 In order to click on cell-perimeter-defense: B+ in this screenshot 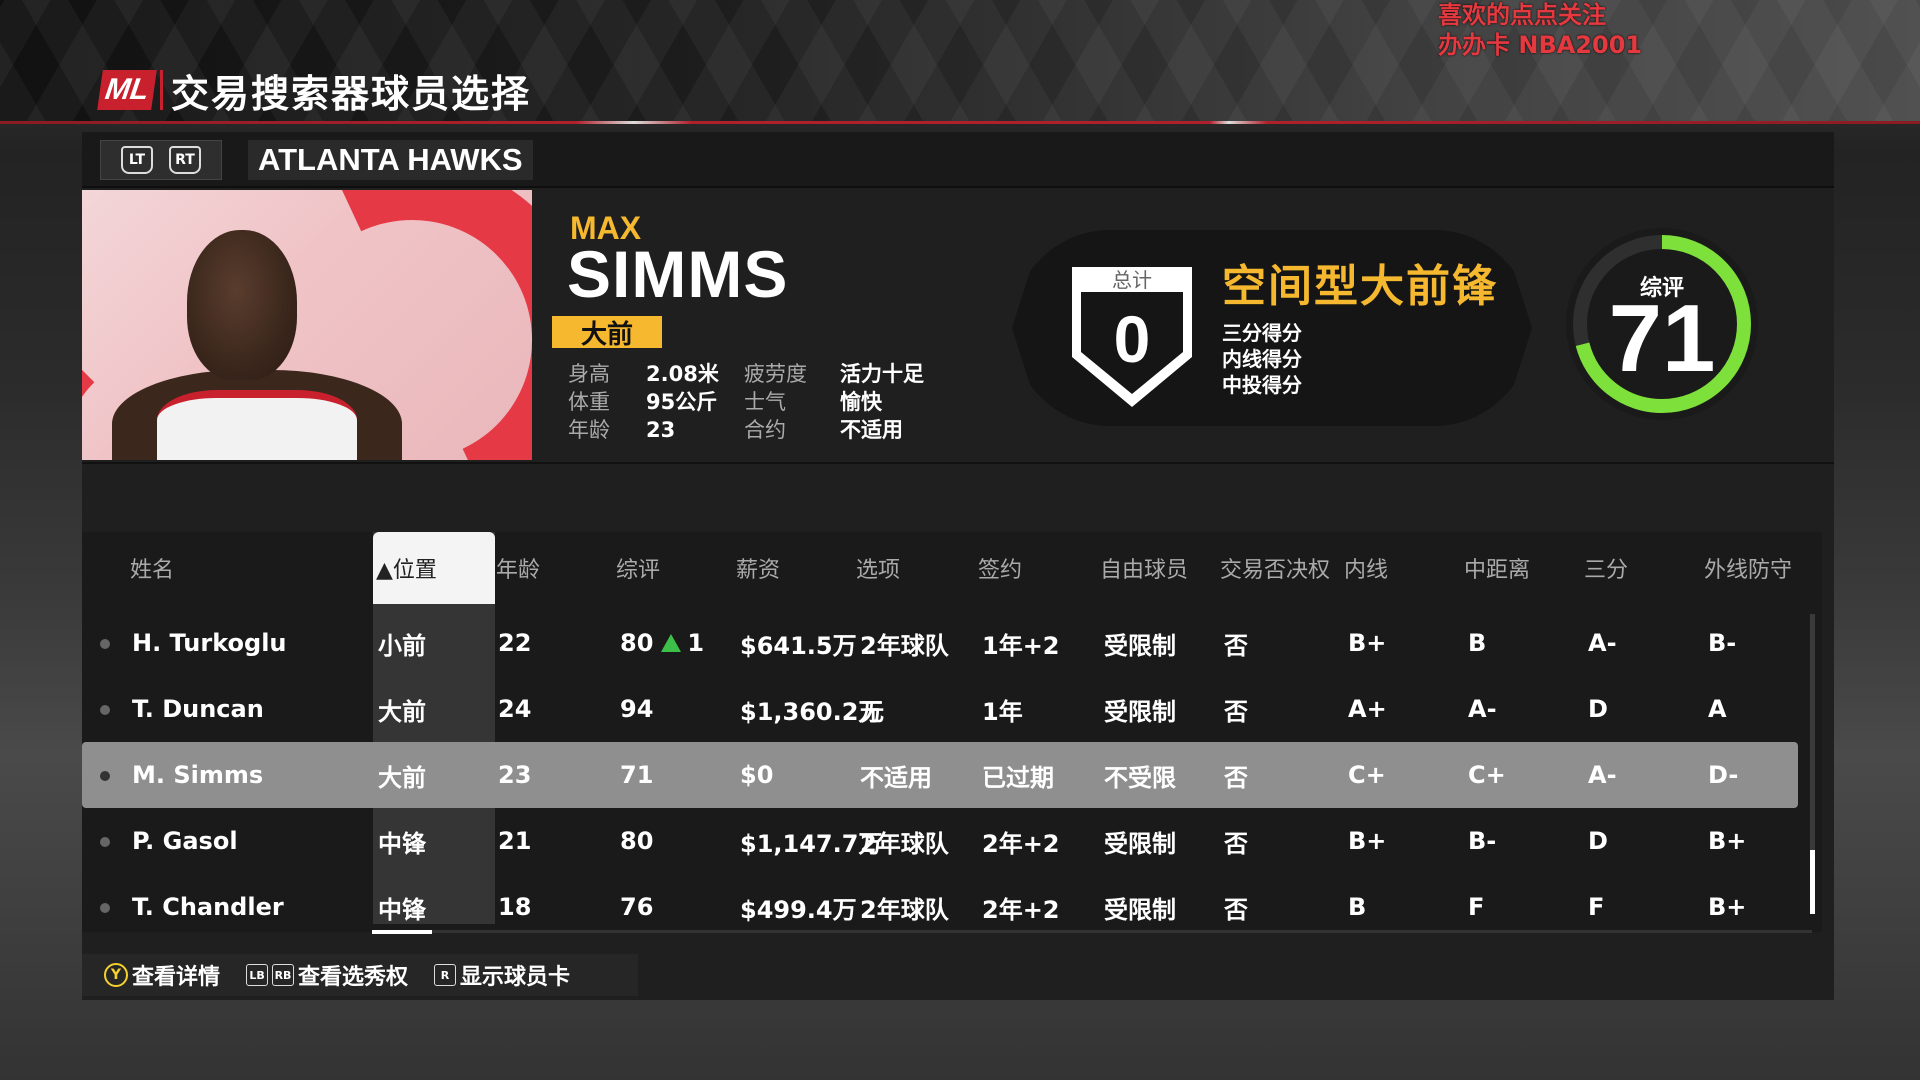, I will do `click(1727, 841)`.